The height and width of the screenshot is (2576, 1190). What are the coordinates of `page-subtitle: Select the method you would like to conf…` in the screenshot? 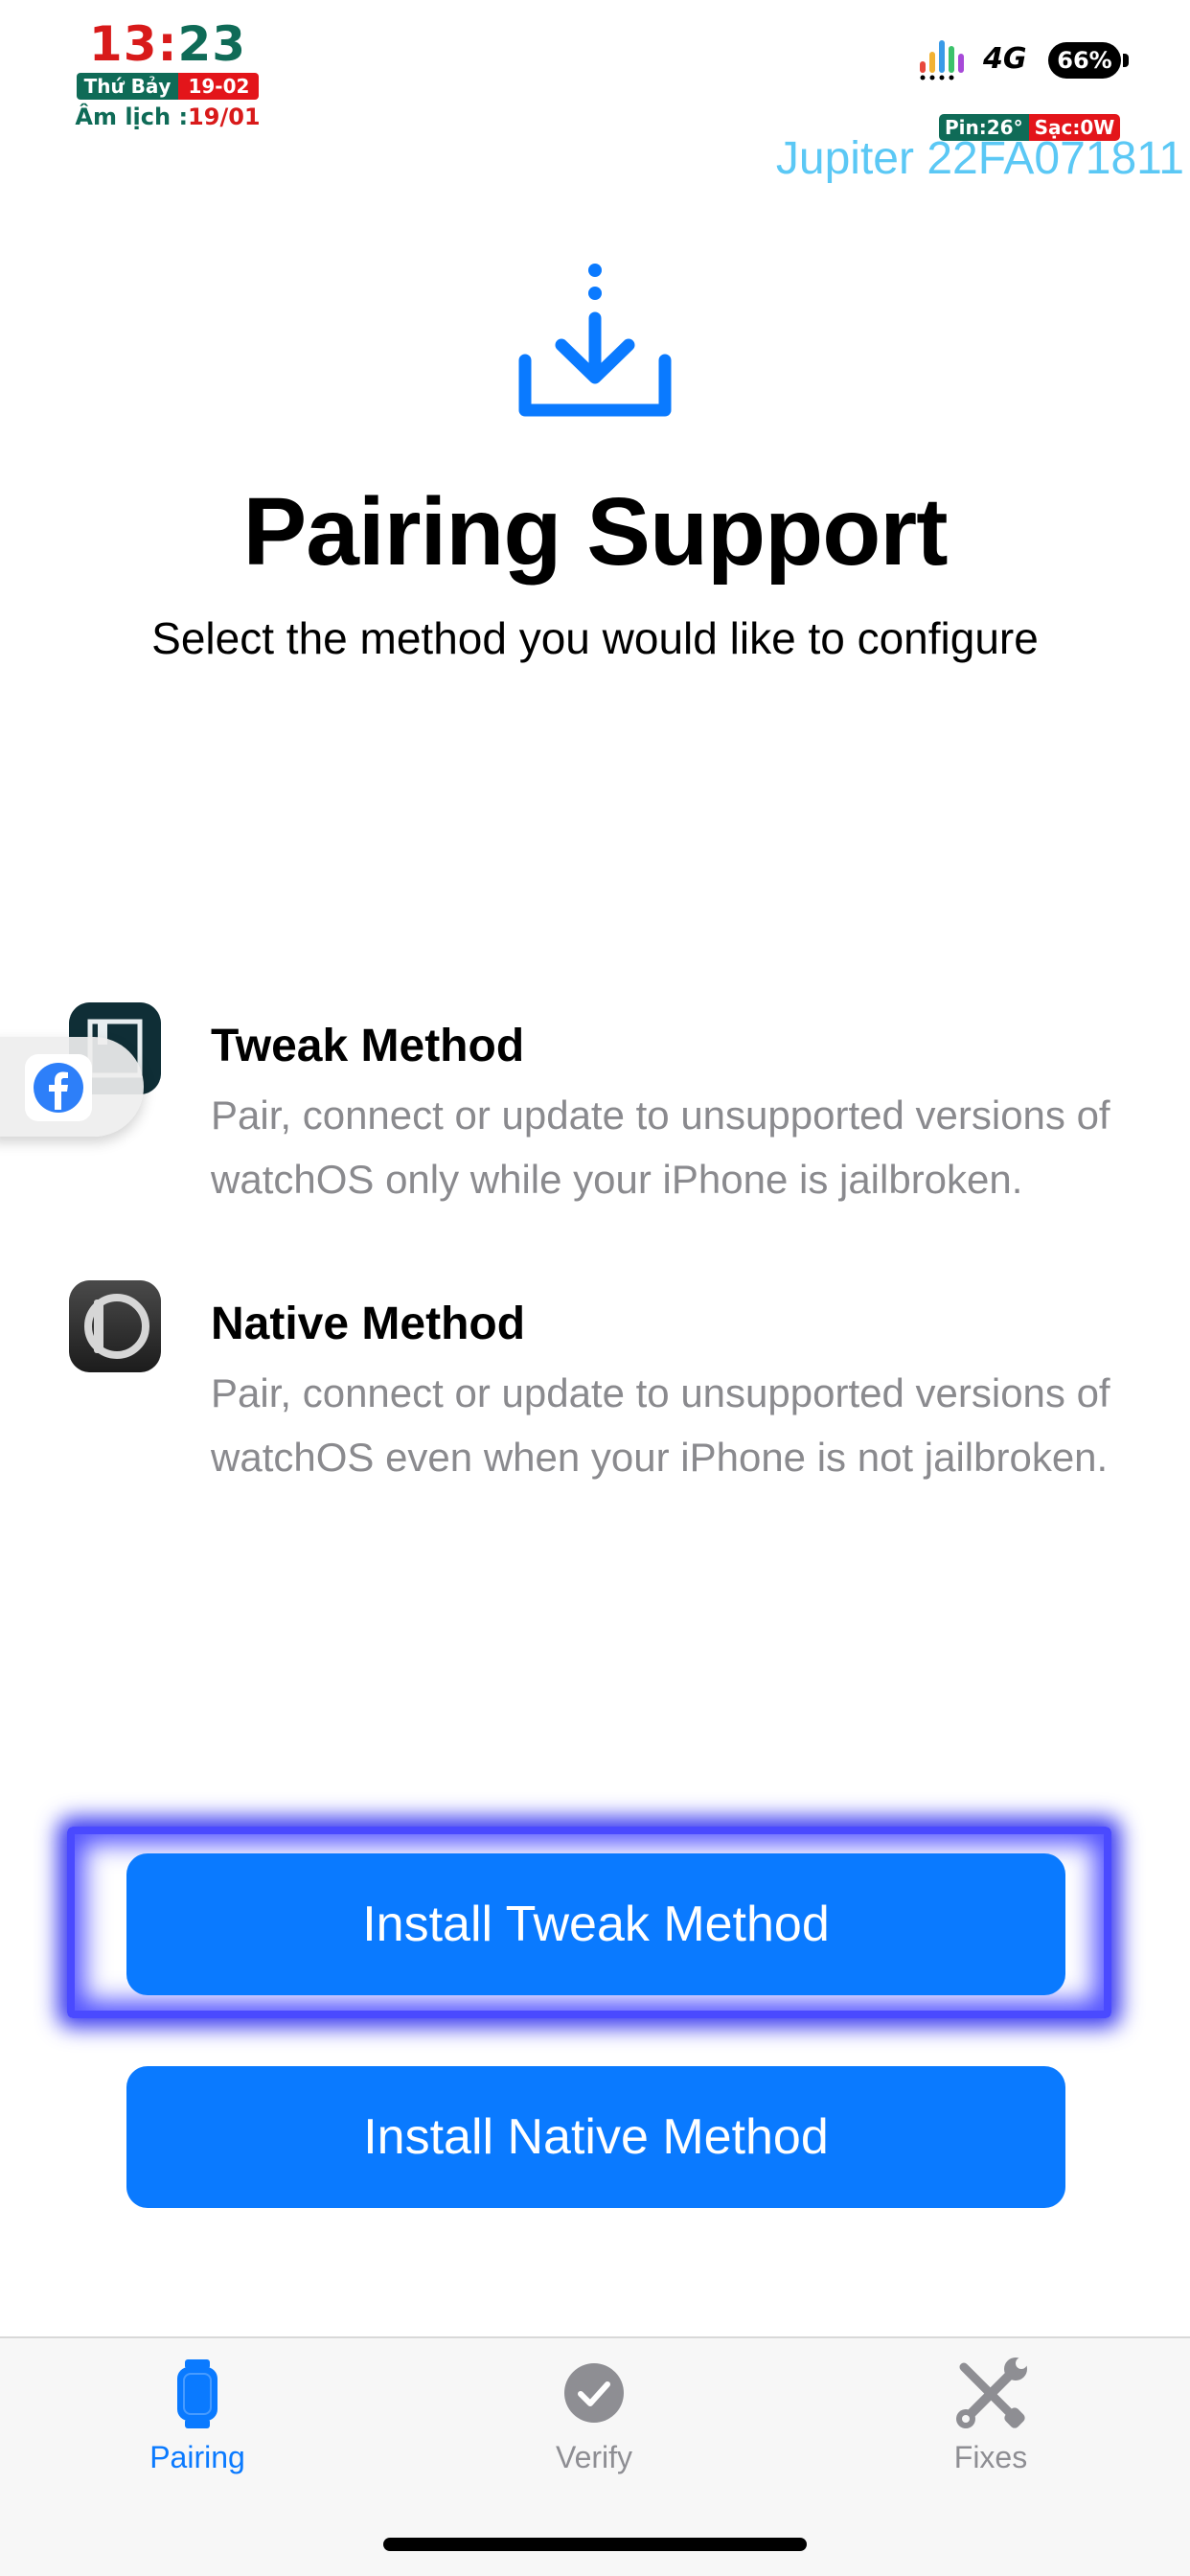 It's located at (595, 638).